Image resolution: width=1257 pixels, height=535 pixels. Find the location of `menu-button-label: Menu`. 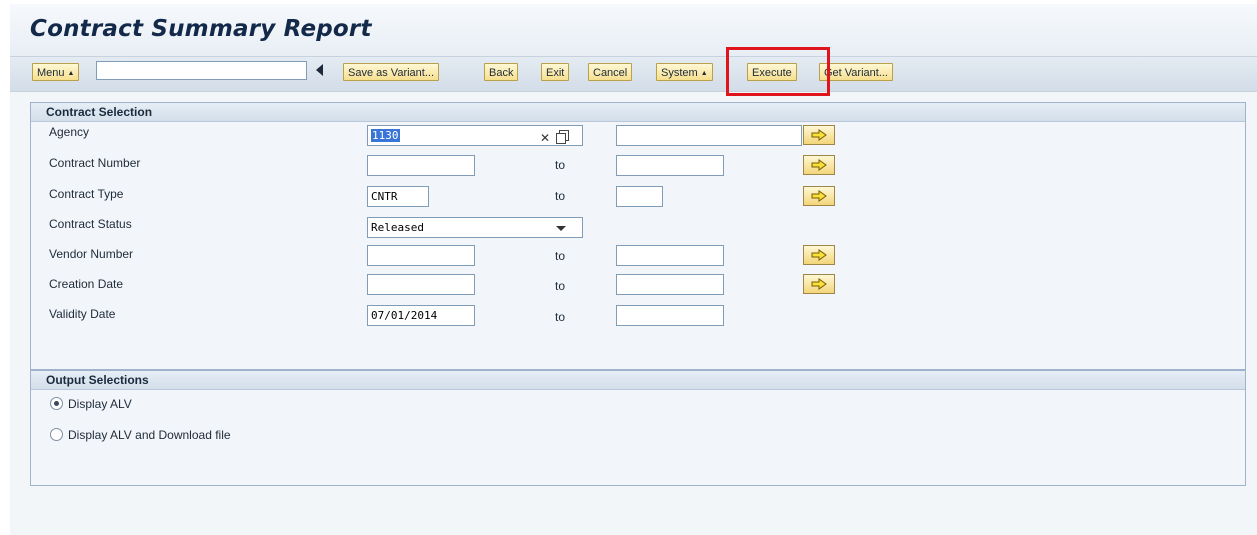

menu-button-label: Menu is located at coordinates (51, 73).